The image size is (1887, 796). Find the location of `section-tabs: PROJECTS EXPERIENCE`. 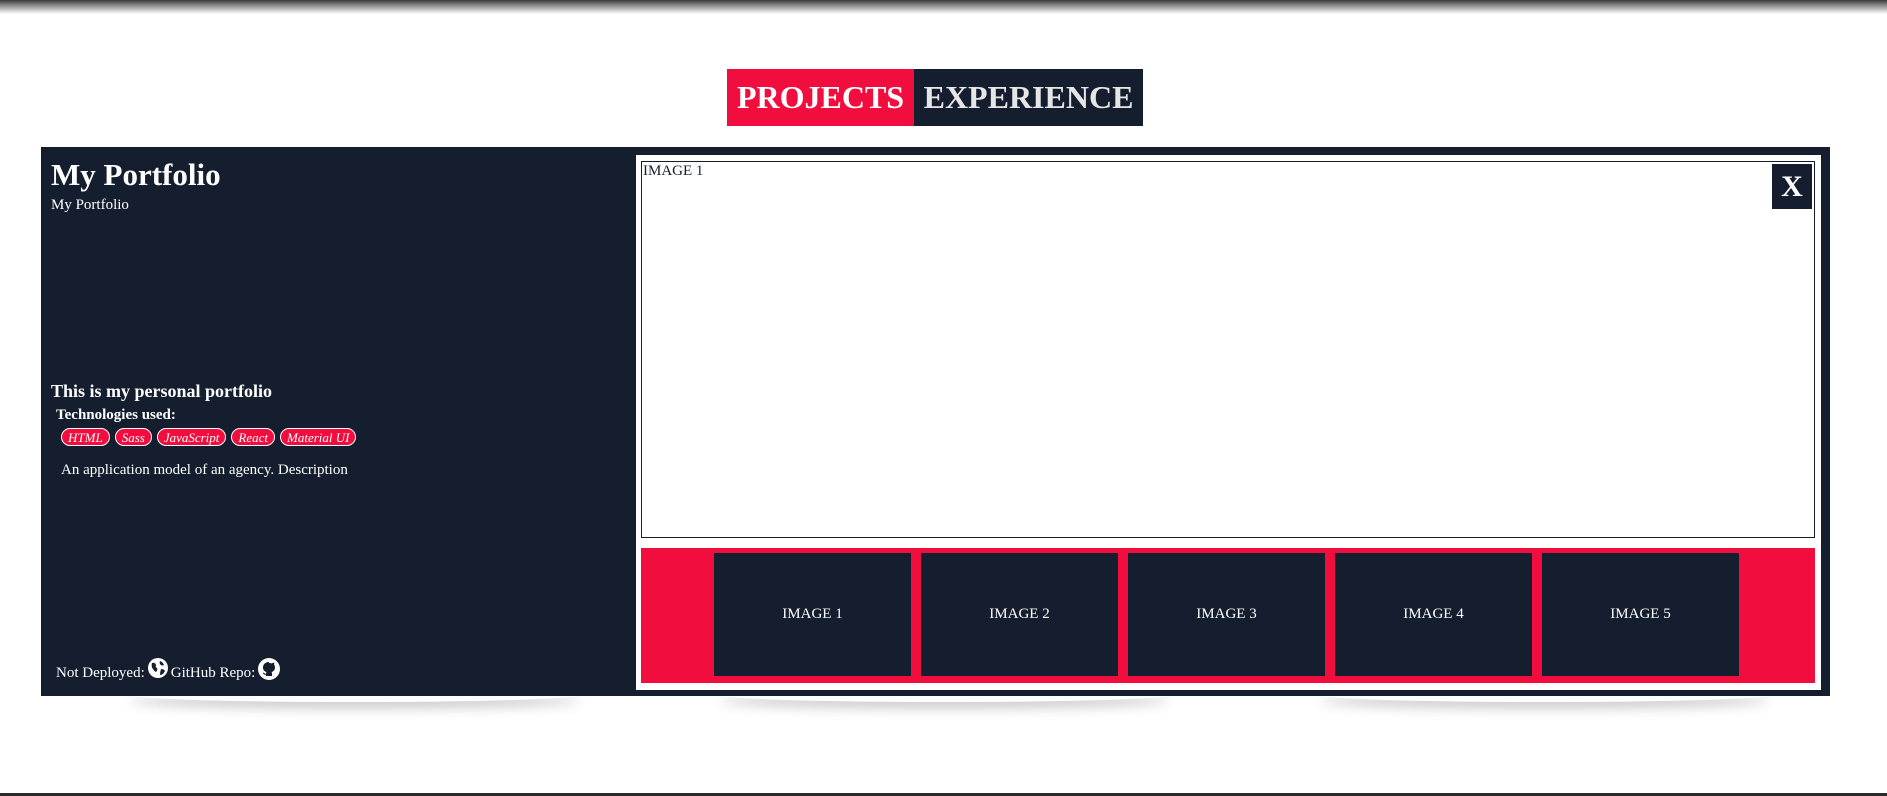

section-tabs: PROJECTS EXPERIENCE is located at coordinates (935, 97).